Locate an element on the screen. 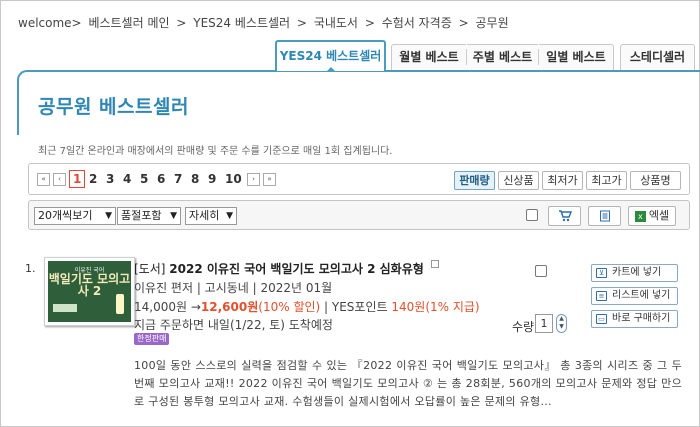 The height and width of the screenshot is (427, 700). points-label: | YES포인트 is located at coordinates (356, 307).